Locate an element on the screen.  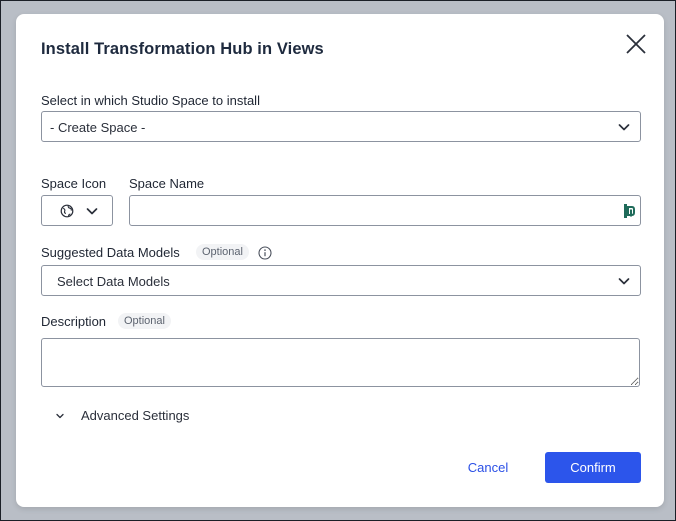
confirm-button: Confirm is located at coordinates (593, 467).